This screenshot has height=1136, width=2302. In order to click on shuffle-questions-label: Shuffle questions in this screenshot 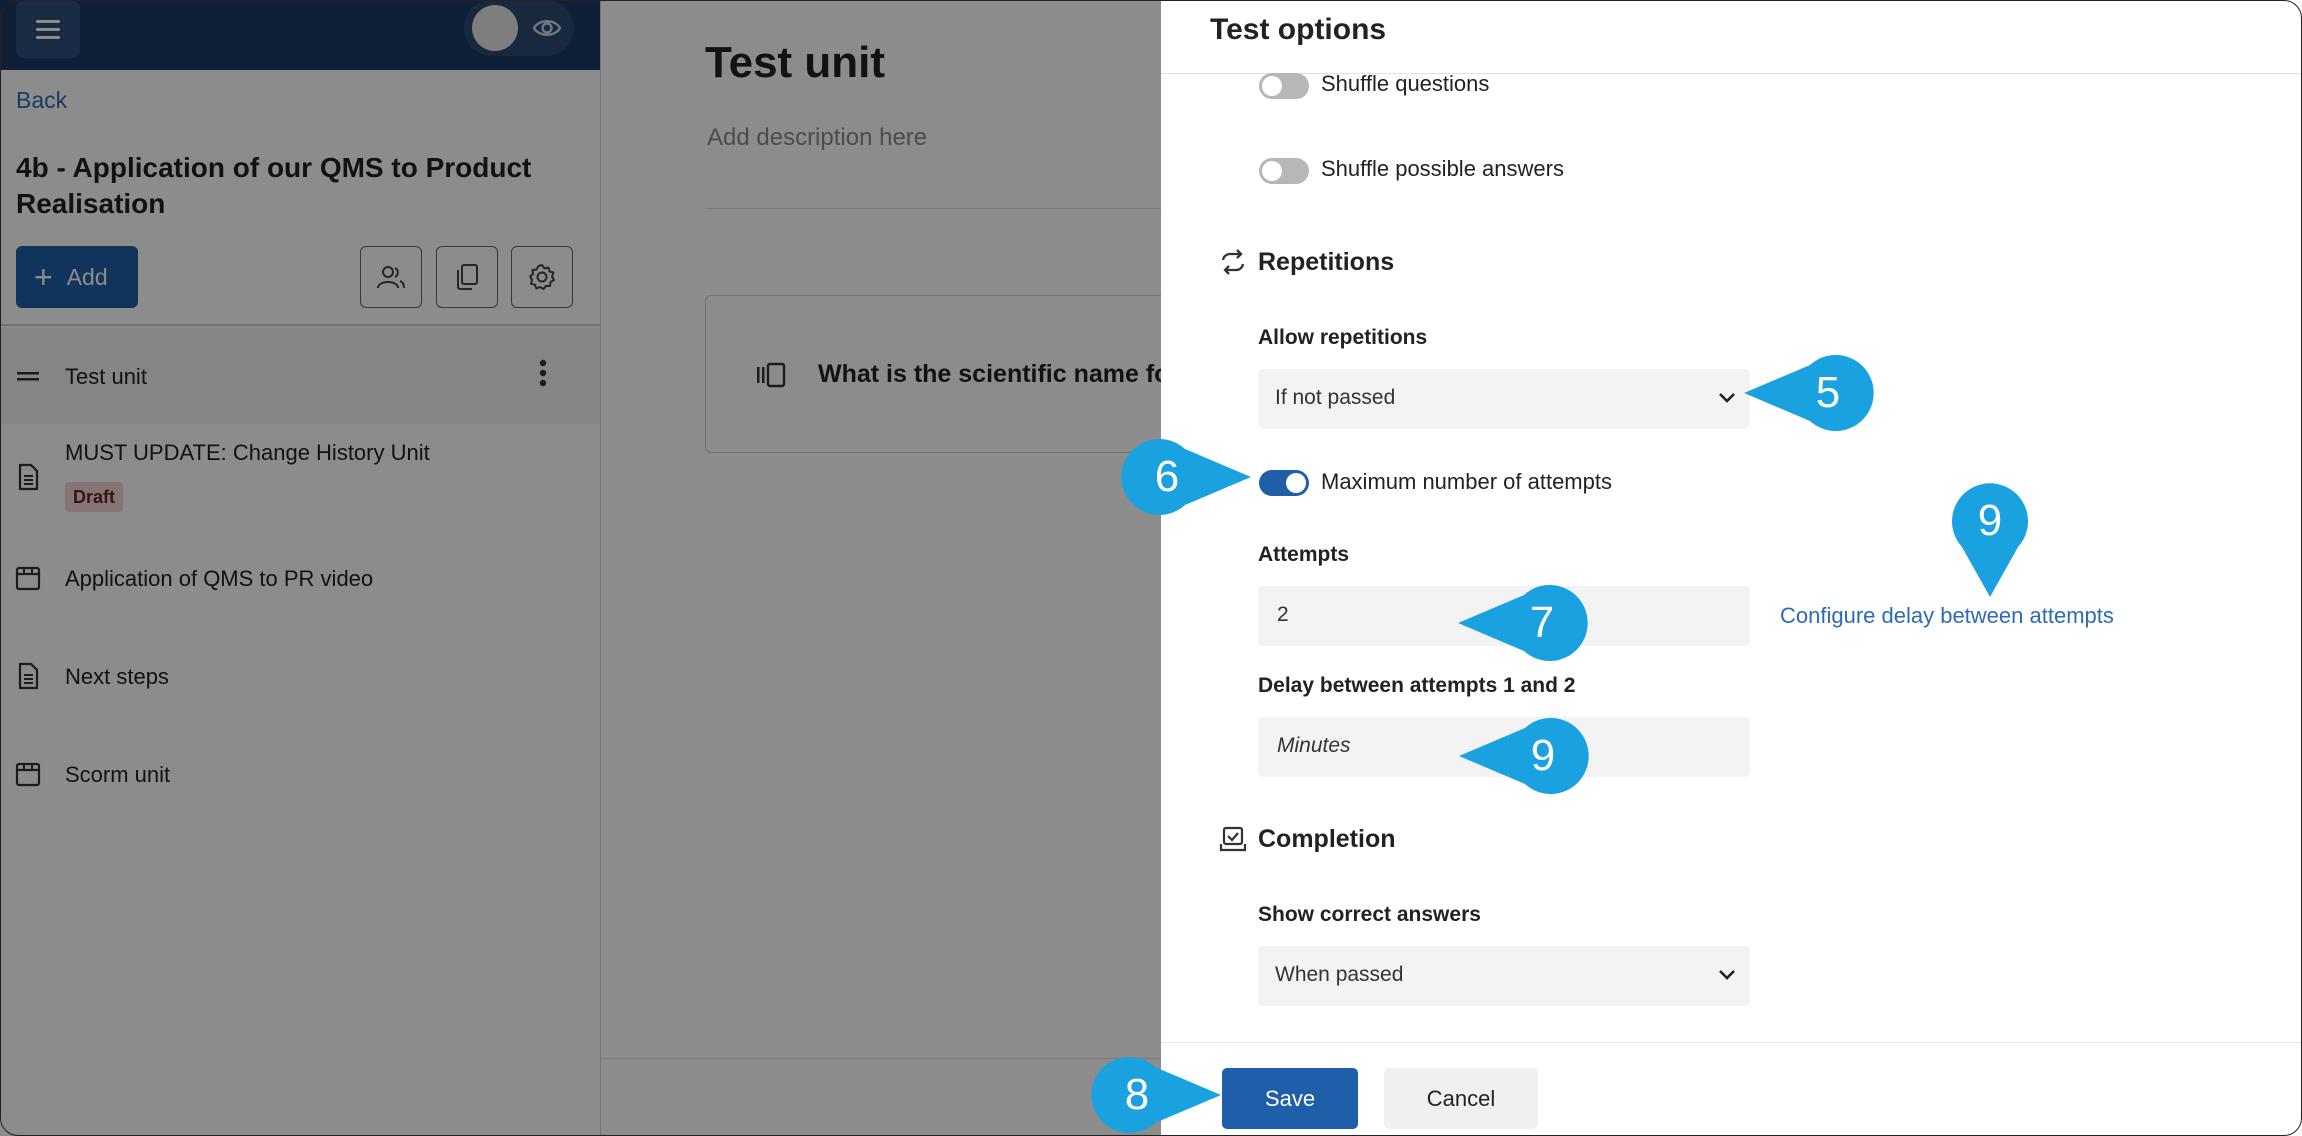, I will do `click(1405, 83)`.